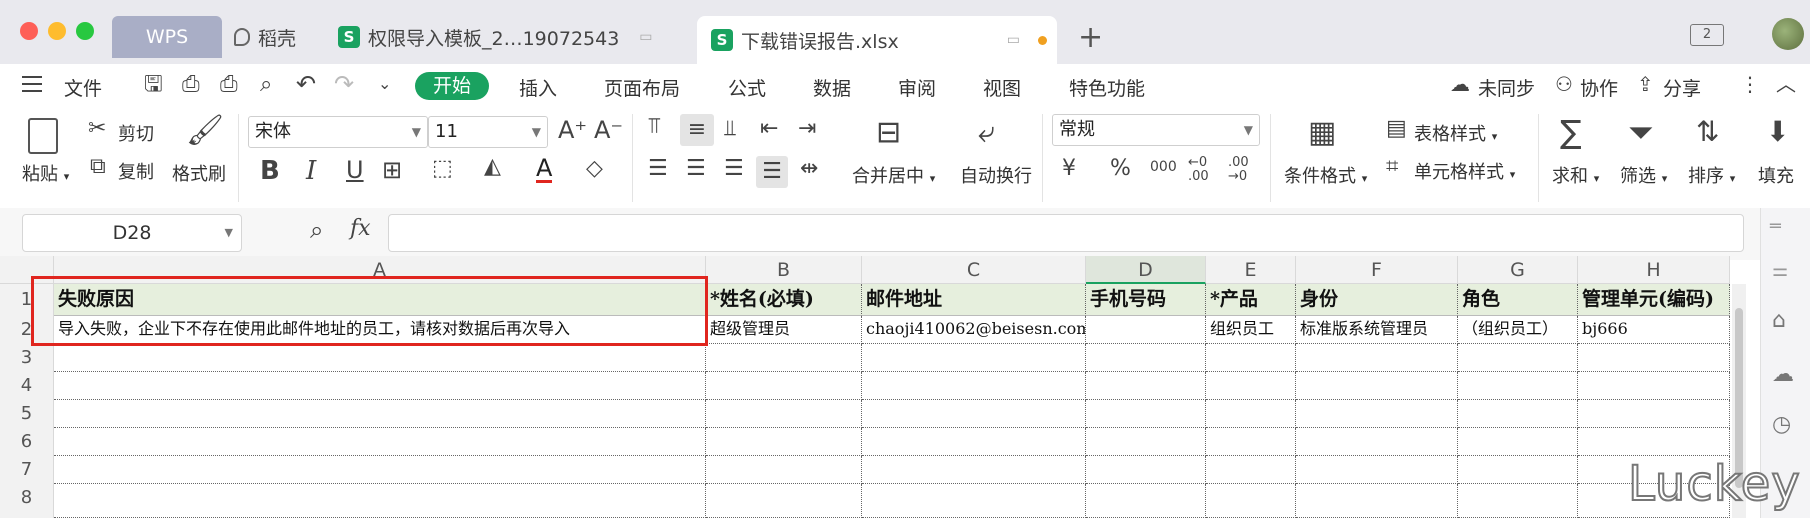  What do you see at coordinates (1198, 170) in the screenshot?
I see `increase-decimal-icon: ←0.00` at bounding box center [1198, 170].